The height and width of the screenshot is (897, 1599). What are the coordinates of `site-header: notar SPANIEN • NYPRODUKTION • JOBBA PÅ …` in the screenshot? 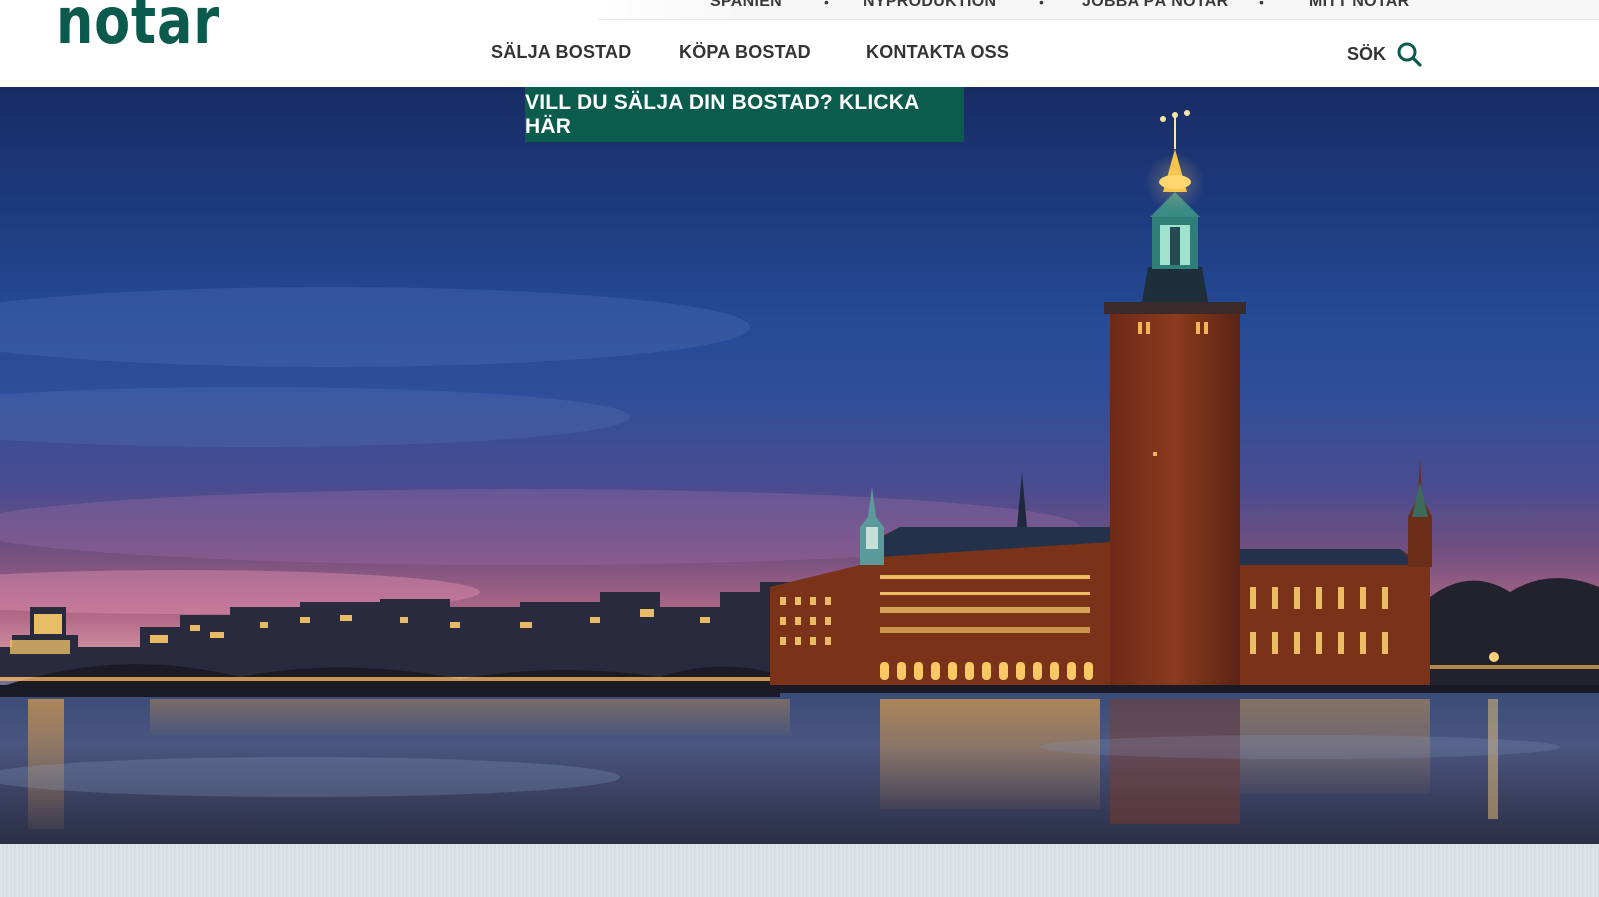 It's located at (799, 43).